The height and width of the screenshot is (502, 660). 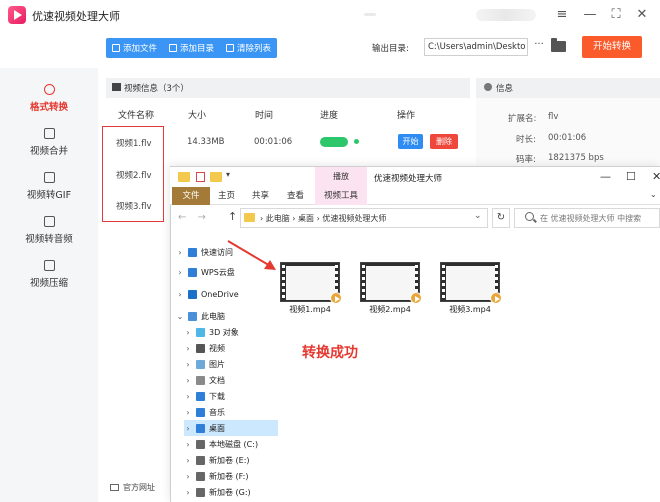 What do you see at coordinates (539, 47) in the screenshot?
I see `output-dir-more-button: ···` at bounding box center [539, 47].